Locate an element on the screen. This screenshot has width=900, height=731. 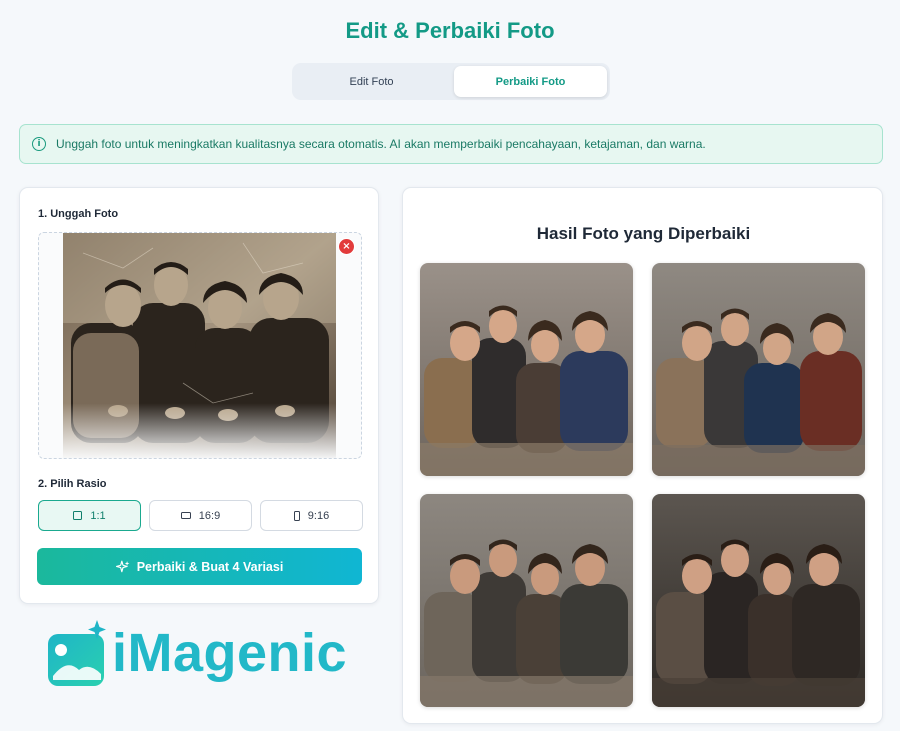
ratio-option-label: 1:1 is located at coordinates (98, 515).